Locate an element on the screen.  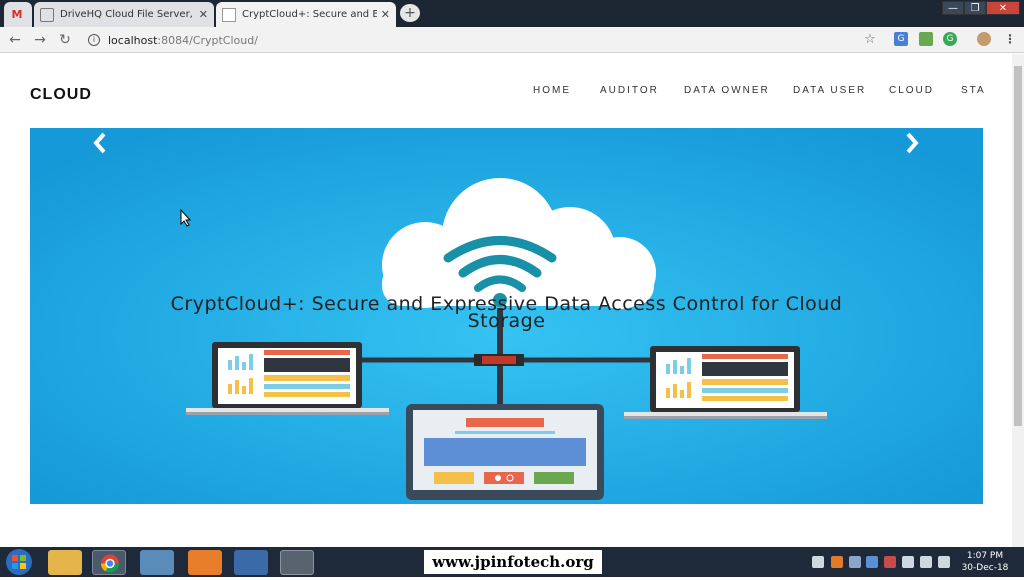
system-clock: 1:07 PM 30-Dec-18 is located at coordinates (985, 562).